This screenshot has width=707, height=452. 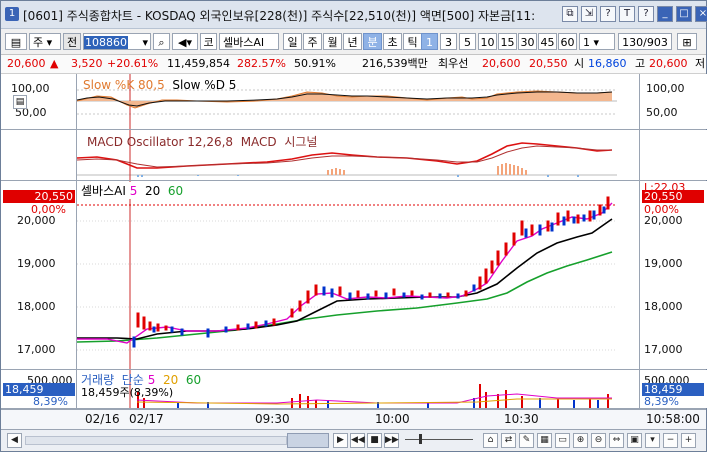 I want to click on macd-right-axis, so click(x=673, y=155).